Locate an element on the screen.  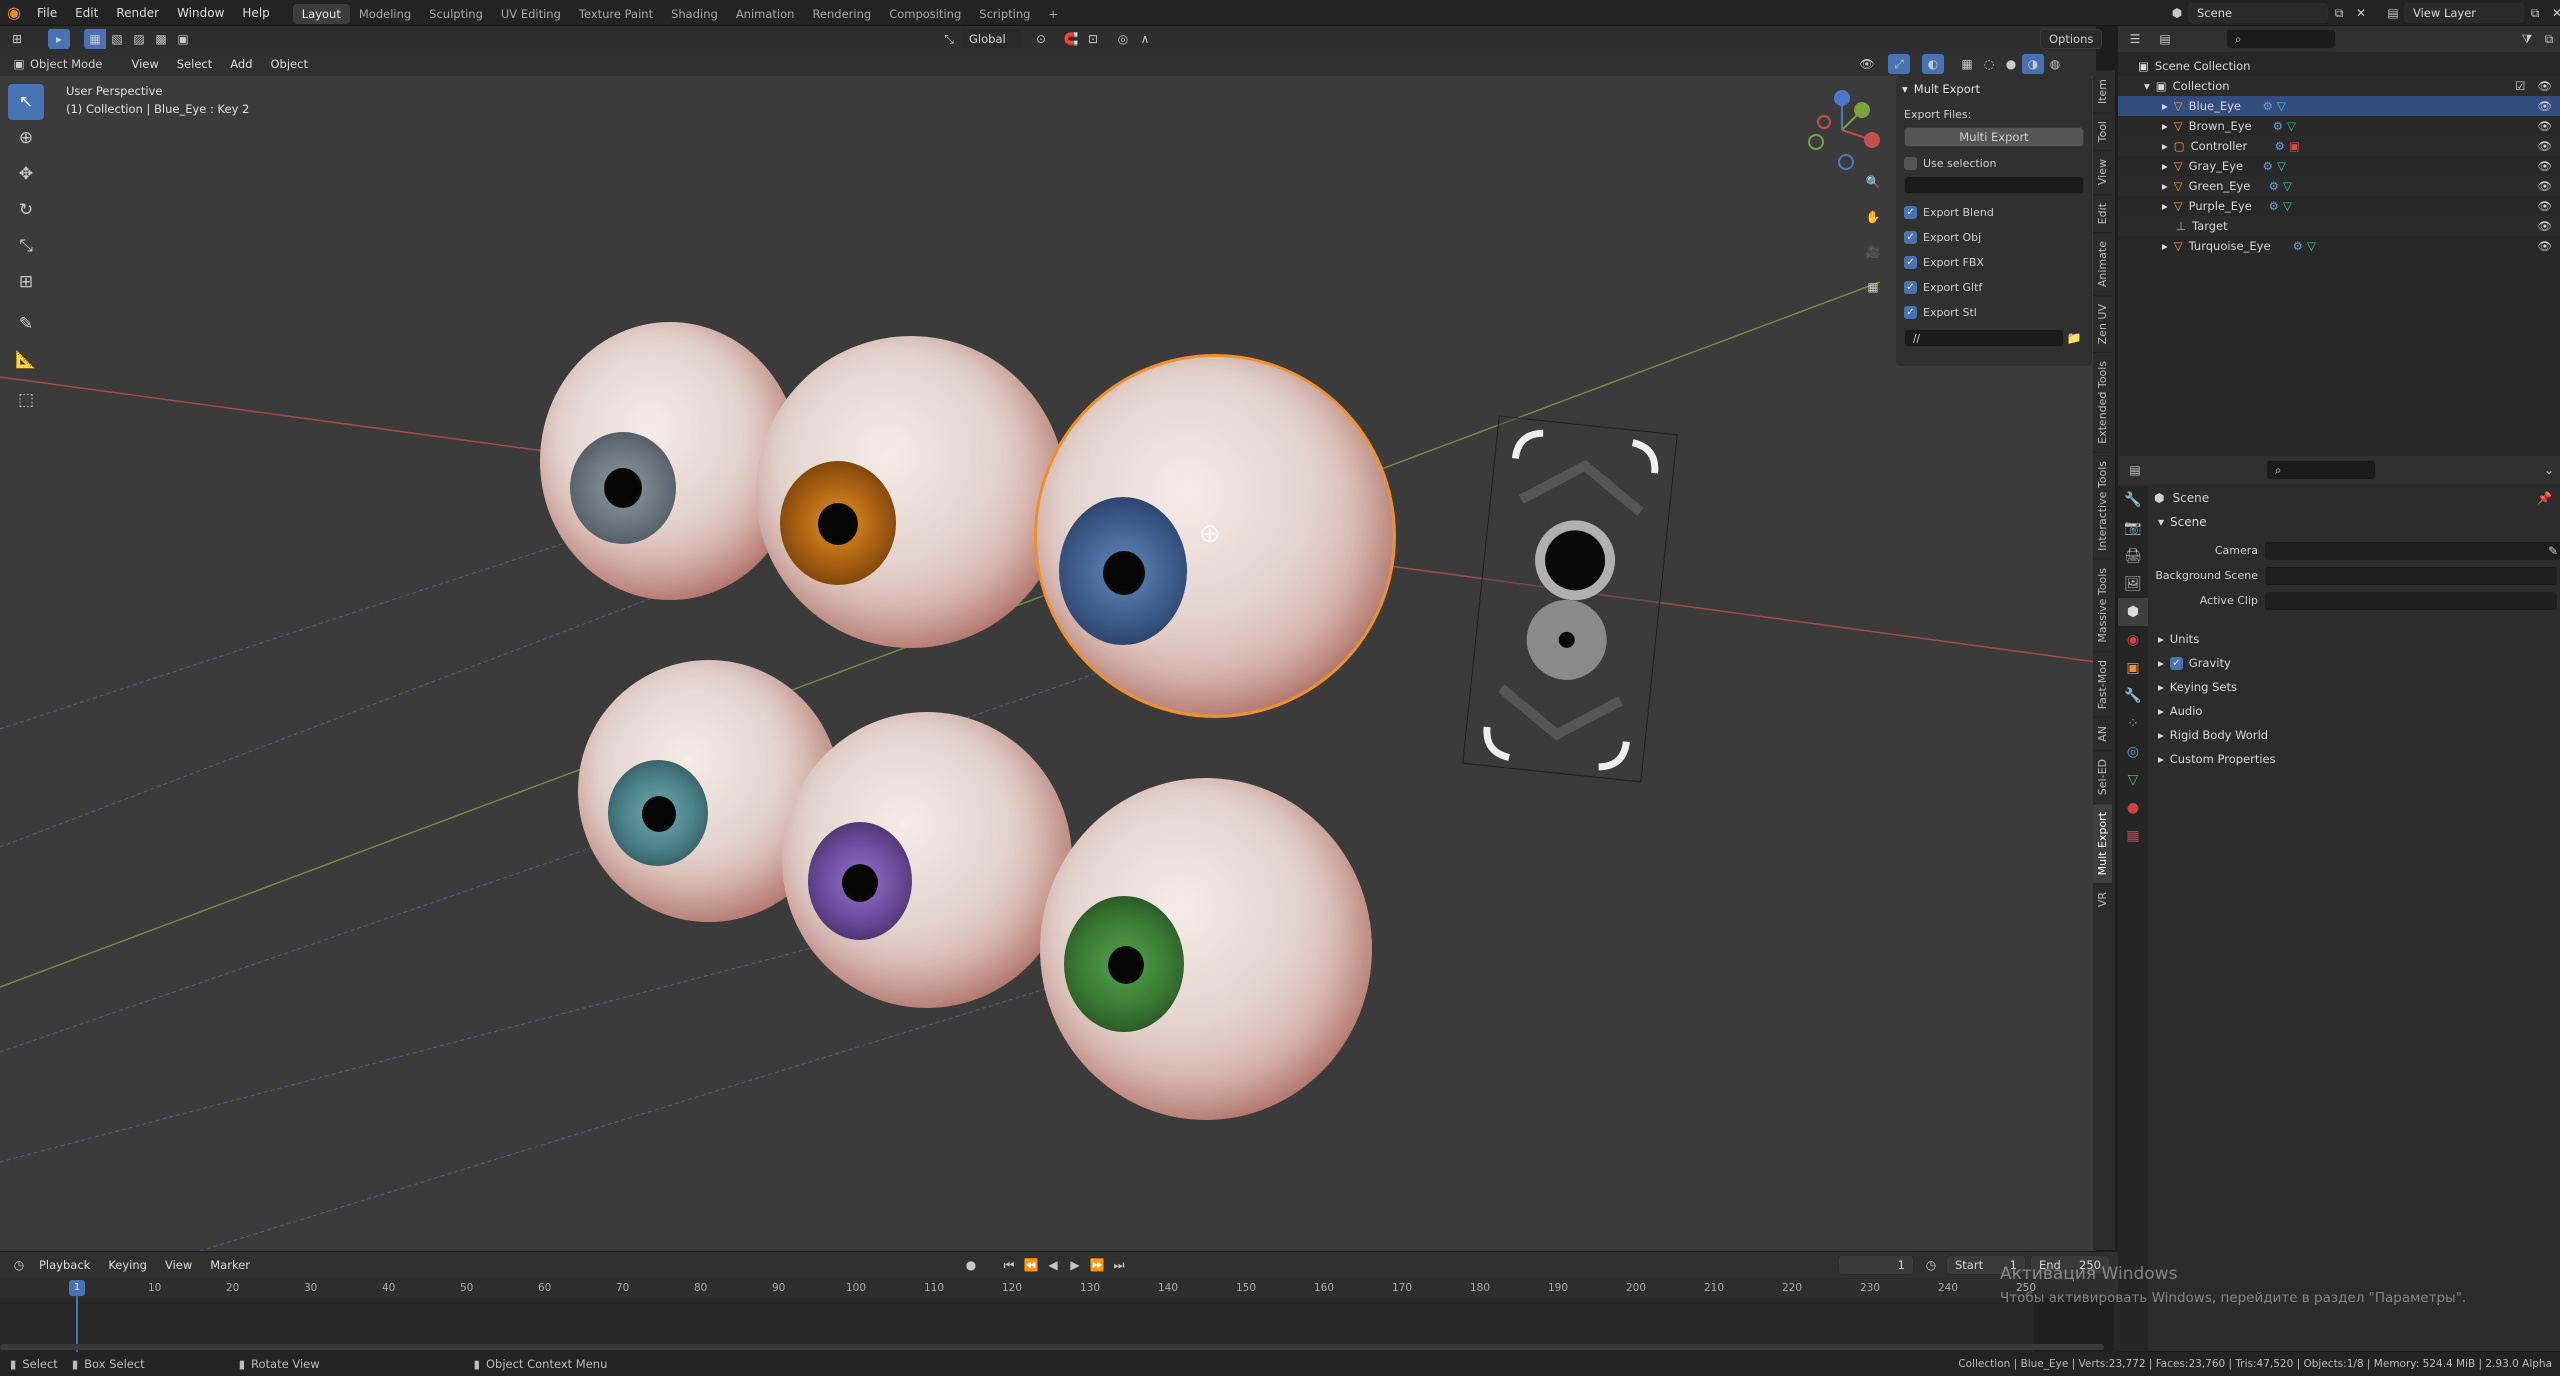
scale-tool-icon: ⤡ is located at coordinates (26, 246).